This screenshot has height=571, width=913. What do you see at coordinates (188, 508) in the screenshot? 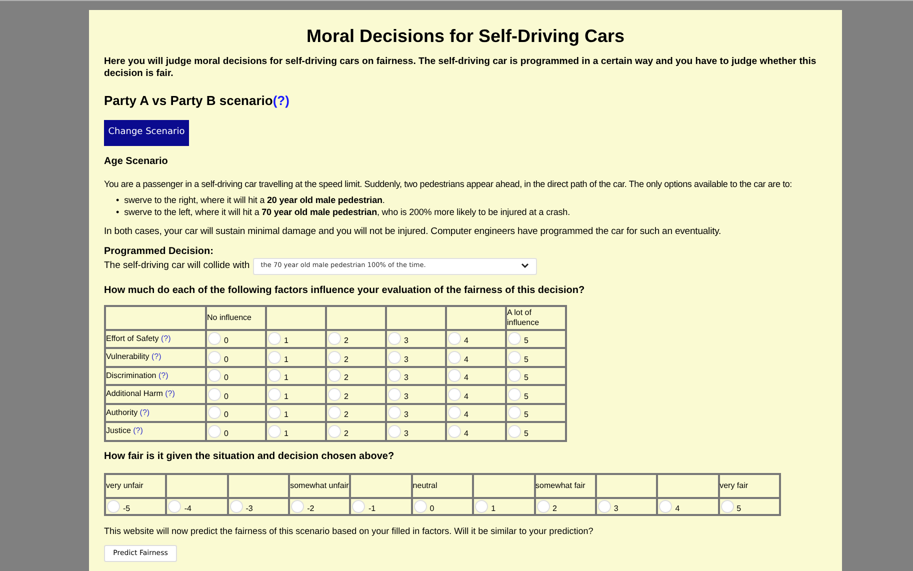
I see `radio-label: -4` at bounding box center [188, 508].